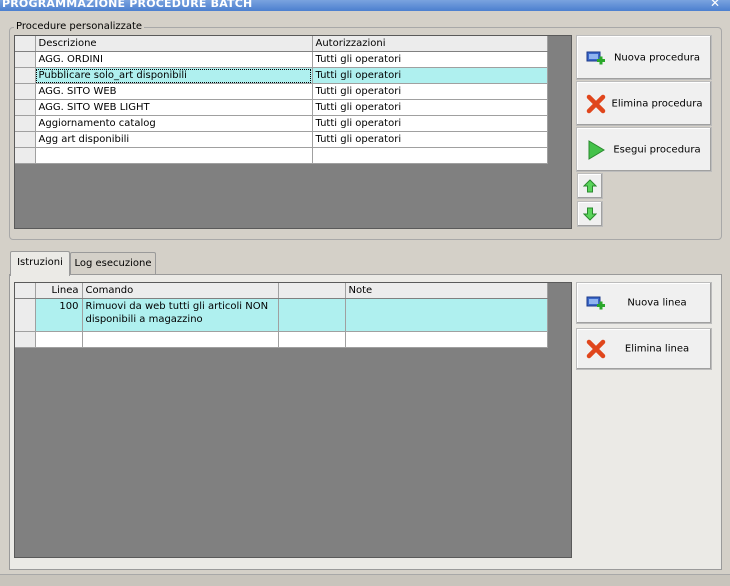  I want to click on column-header-blank, so click(312, 291).